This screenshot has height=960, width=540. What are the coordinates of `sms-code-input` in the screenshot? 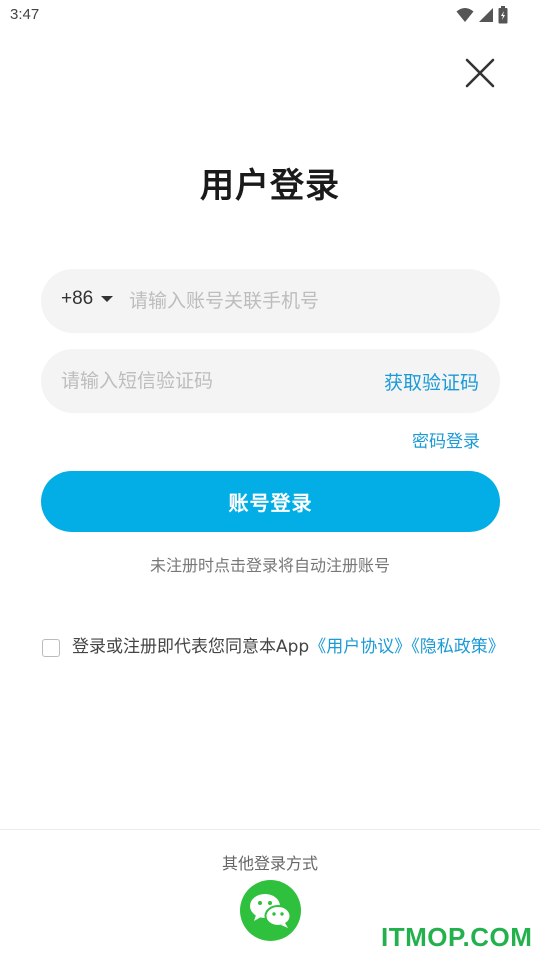 It's located at (211, 381).